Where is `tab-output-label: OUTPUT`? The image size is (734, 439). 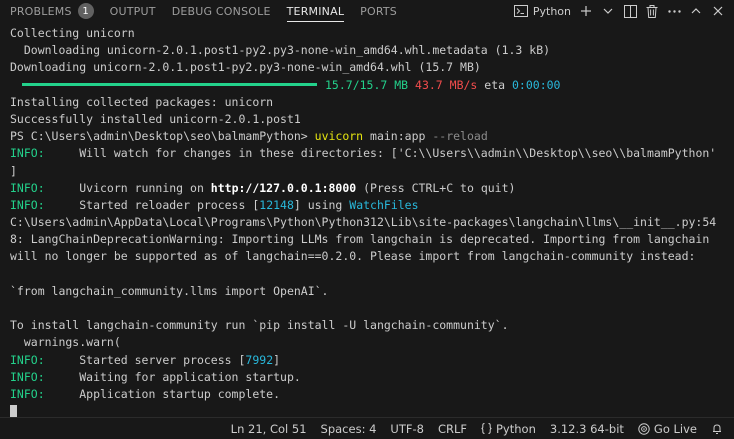 tab-output-label: OUTPUT is located at coordinates (132, 11).